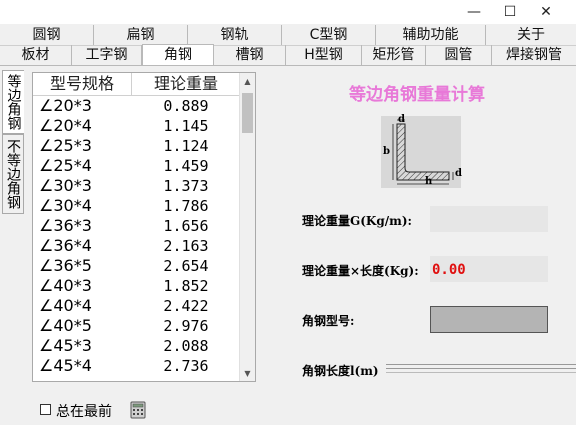 The image size is (576, 425). I want to click on spec-cell: ∠36*4, so click(65, 245).